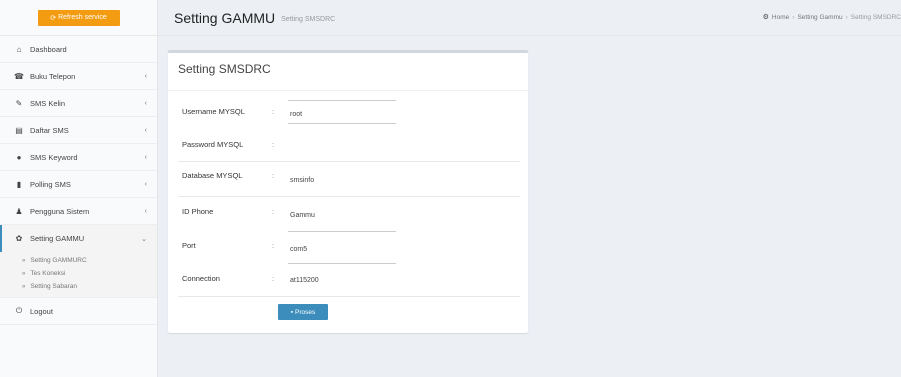  Describe the element at coordinates (53, 18) in the screenshot. I see `refresh-icon: ⟳` at that location.